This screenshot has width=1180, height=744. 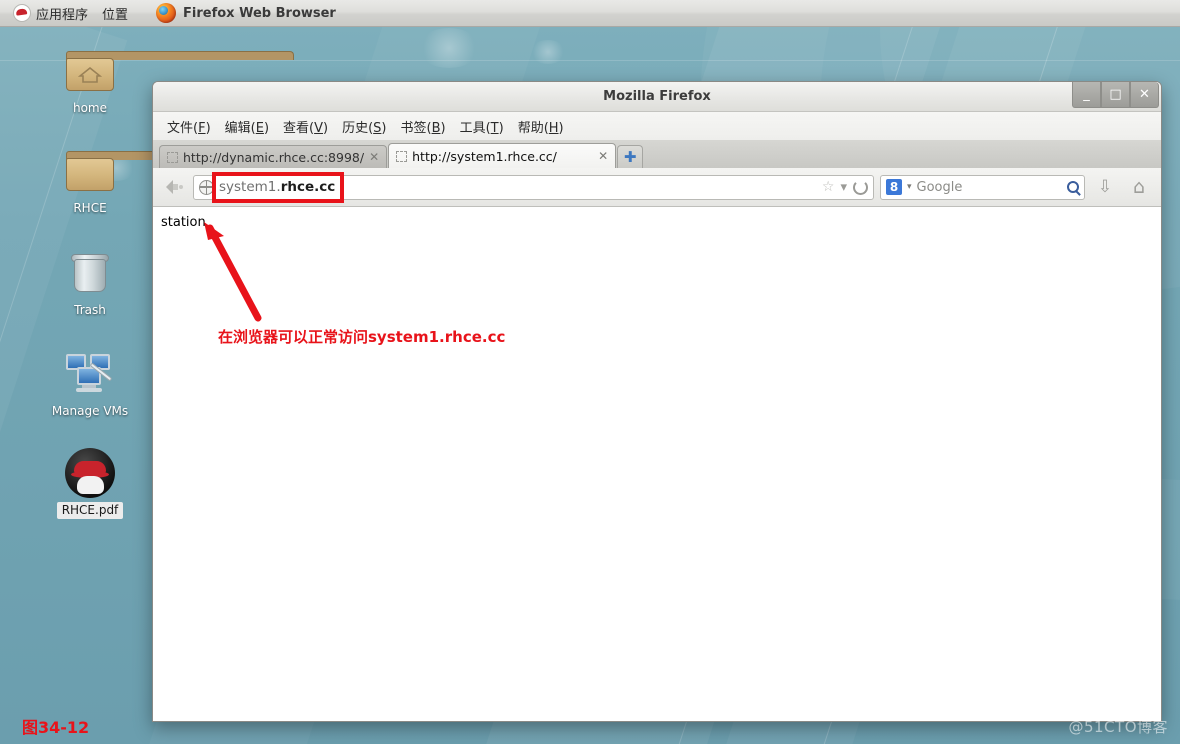 I want to click on window-list-firefox: Firefox Web Browser, so click(x=246, y=13).